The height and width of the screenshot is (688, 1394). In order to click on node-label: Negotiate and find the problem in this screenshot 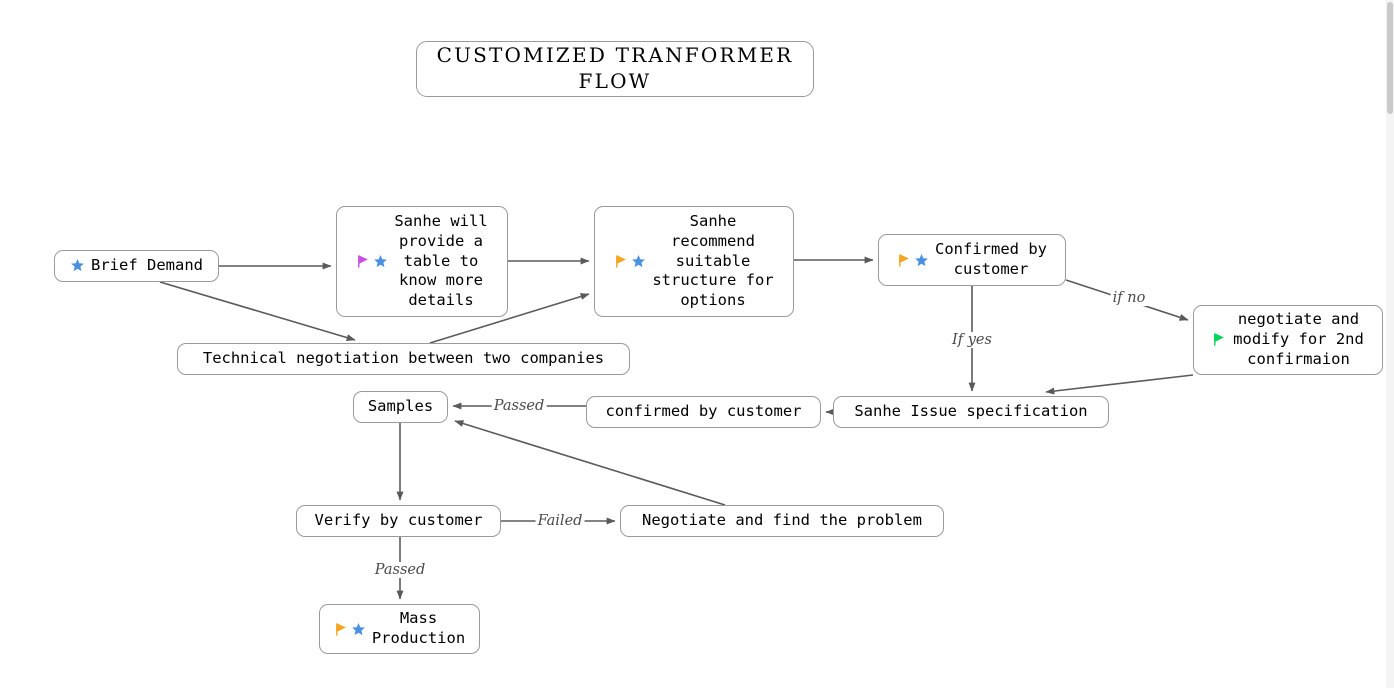, I will do `click(782, 520)`.